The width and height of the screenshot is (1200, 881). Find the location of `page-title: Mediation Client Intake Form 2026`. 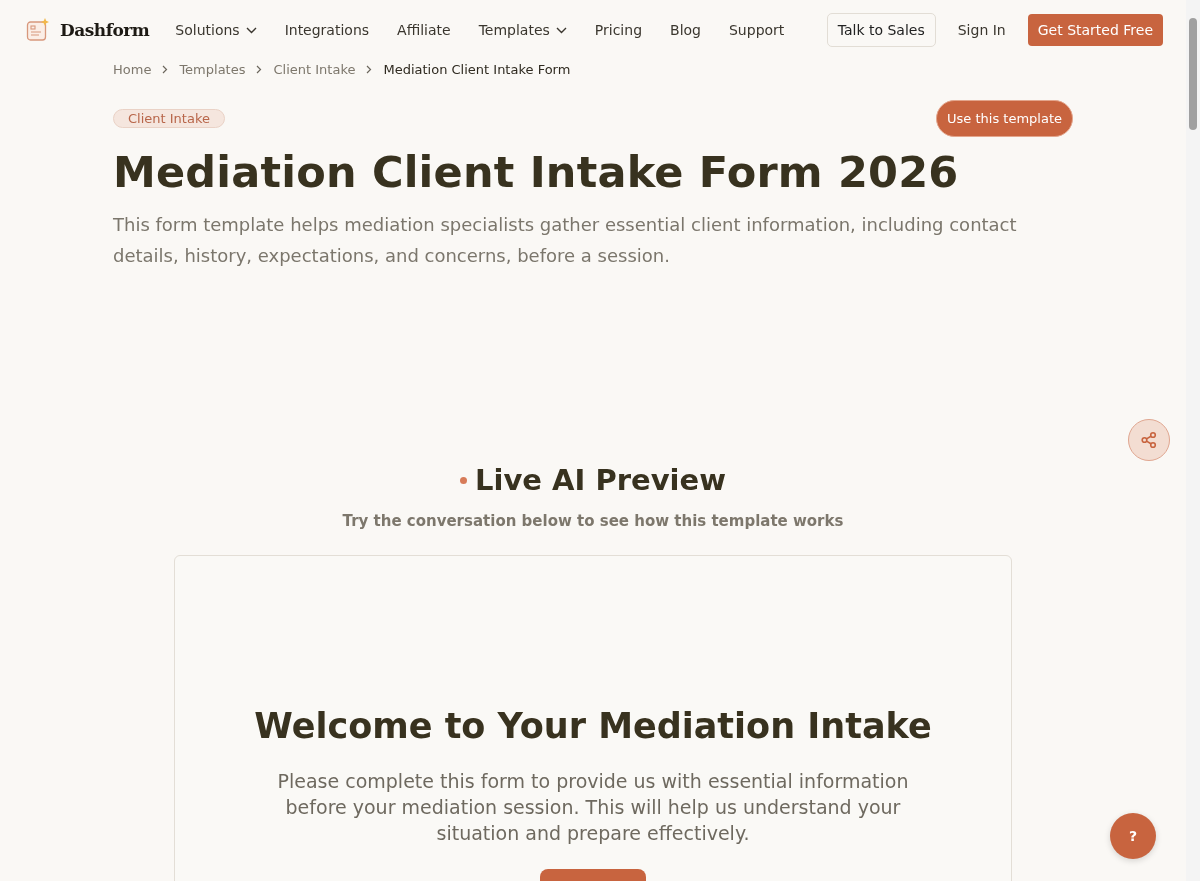

page-title: Mediation Client Intake Form 2026 is located at coordinates (536, 172).